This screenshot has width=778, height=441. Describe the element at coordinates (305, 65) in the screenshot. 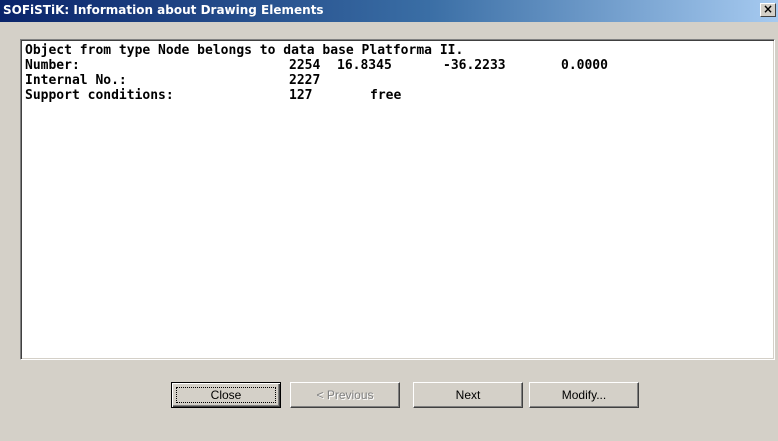

I see `node-number: 2254` at that location.